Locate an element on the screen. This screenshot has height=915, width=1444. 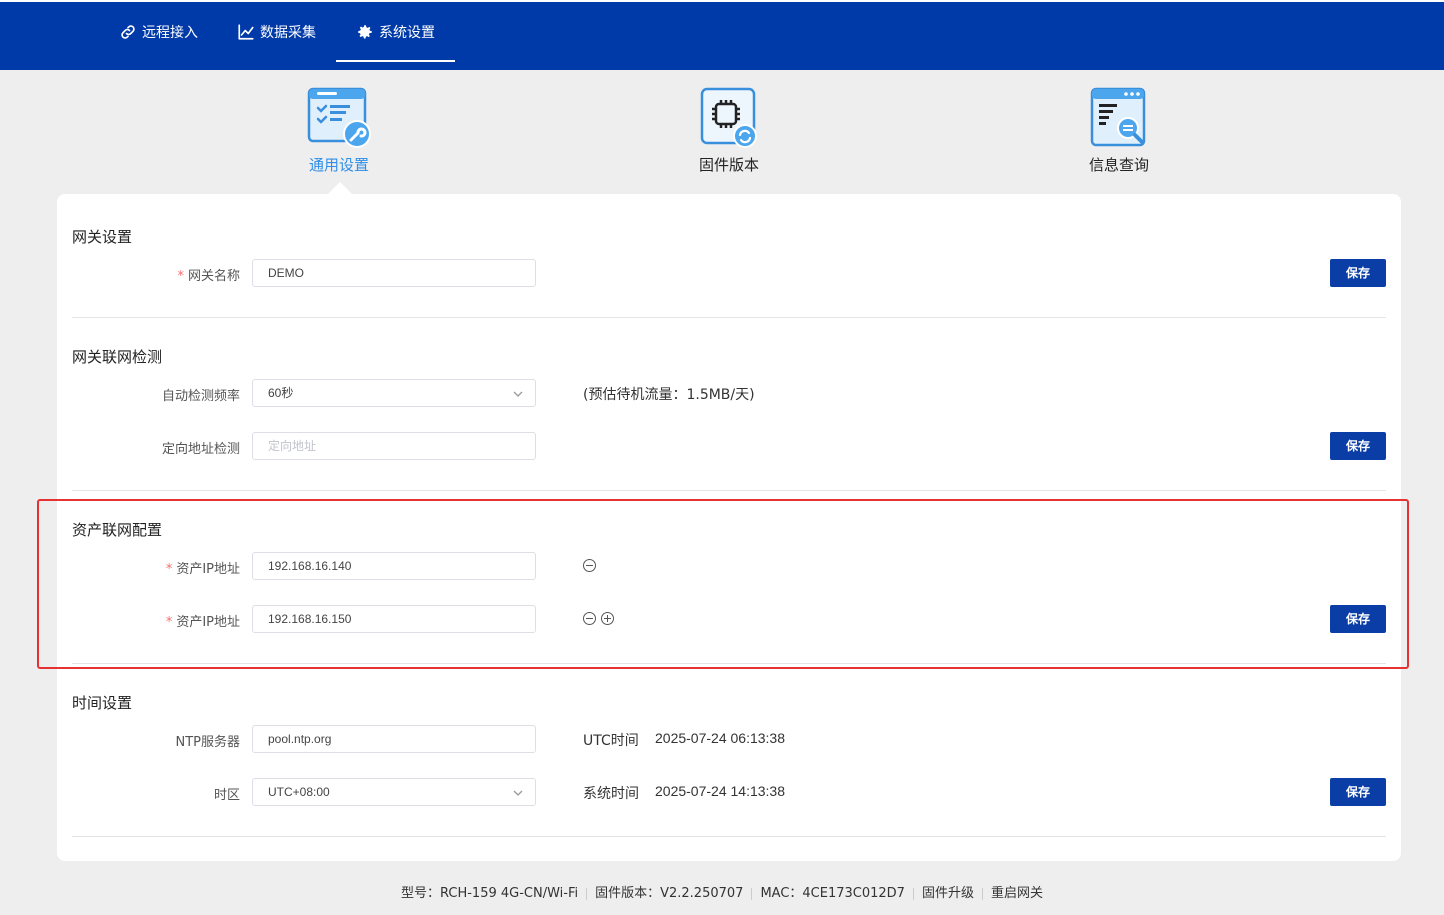
check-frequency-select: 60秒 is located at coordinates (394, 393).